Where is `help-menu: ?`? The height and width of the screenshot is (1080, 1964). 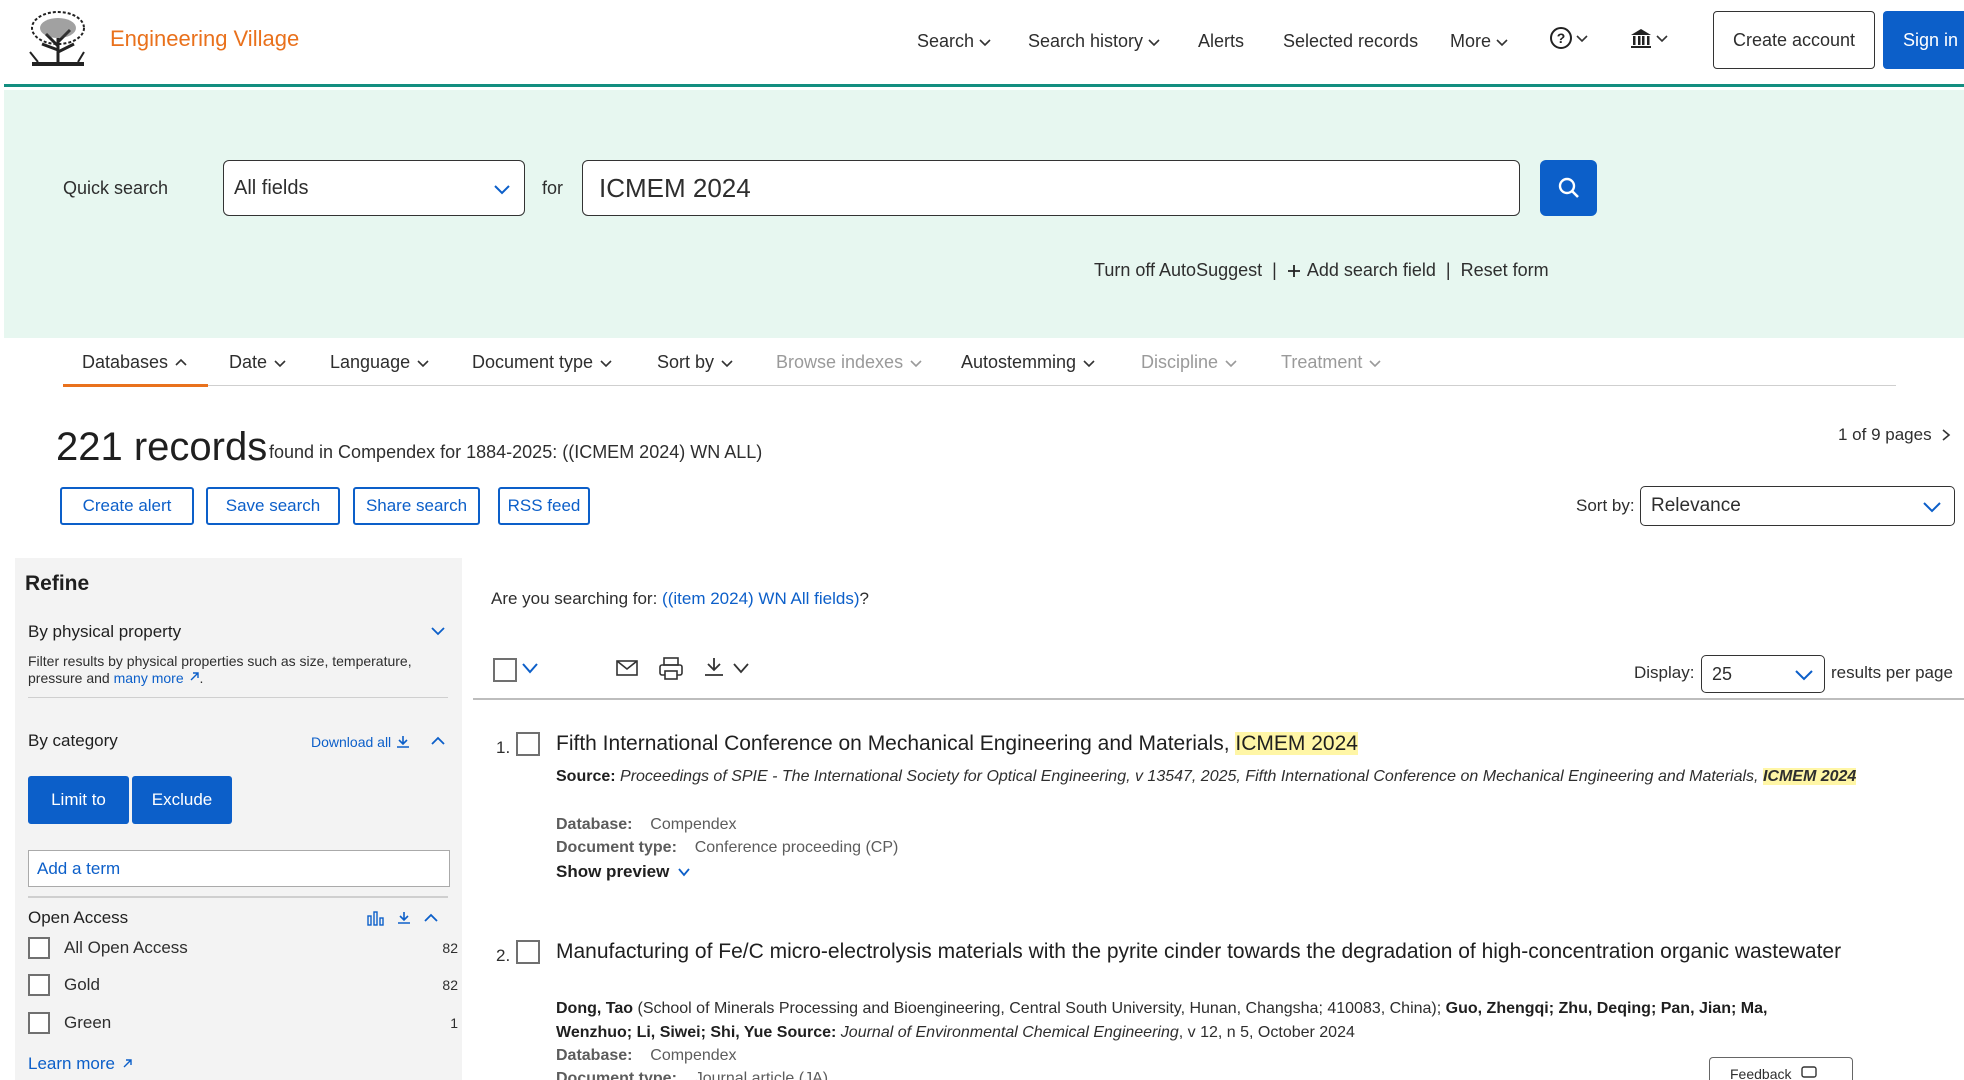
help-menu: ? is located at coordinates (1569, 38).